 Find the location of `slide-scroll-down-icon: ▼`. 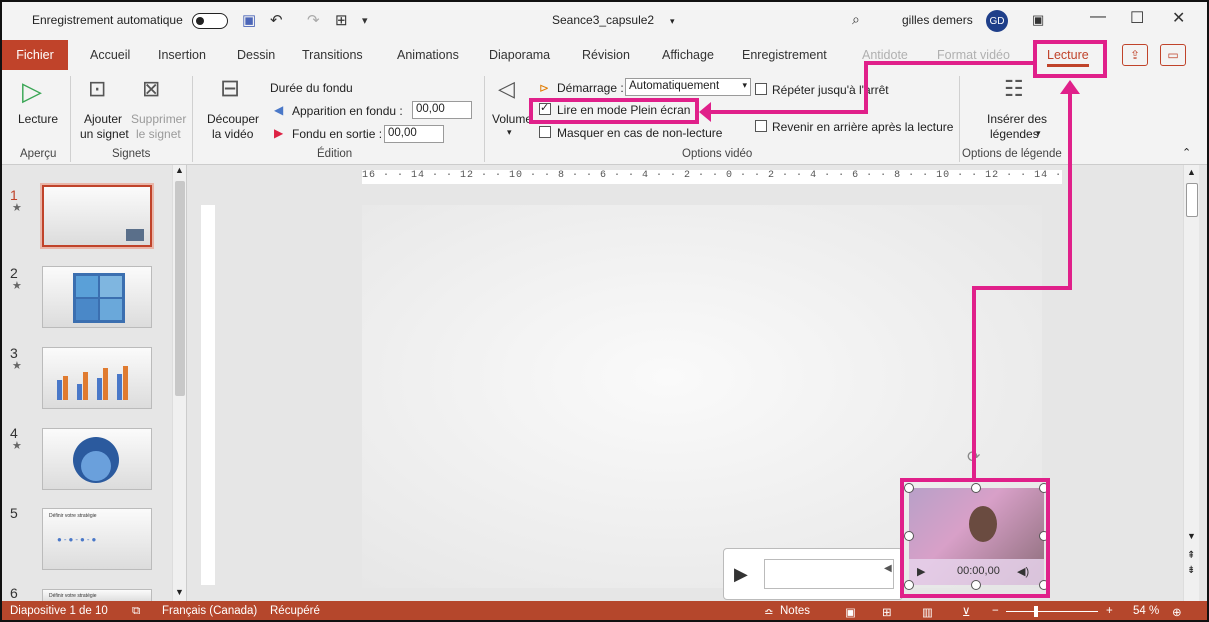

slide-scroll-down-icon: ▼ is located at coordinates (1191, 536).